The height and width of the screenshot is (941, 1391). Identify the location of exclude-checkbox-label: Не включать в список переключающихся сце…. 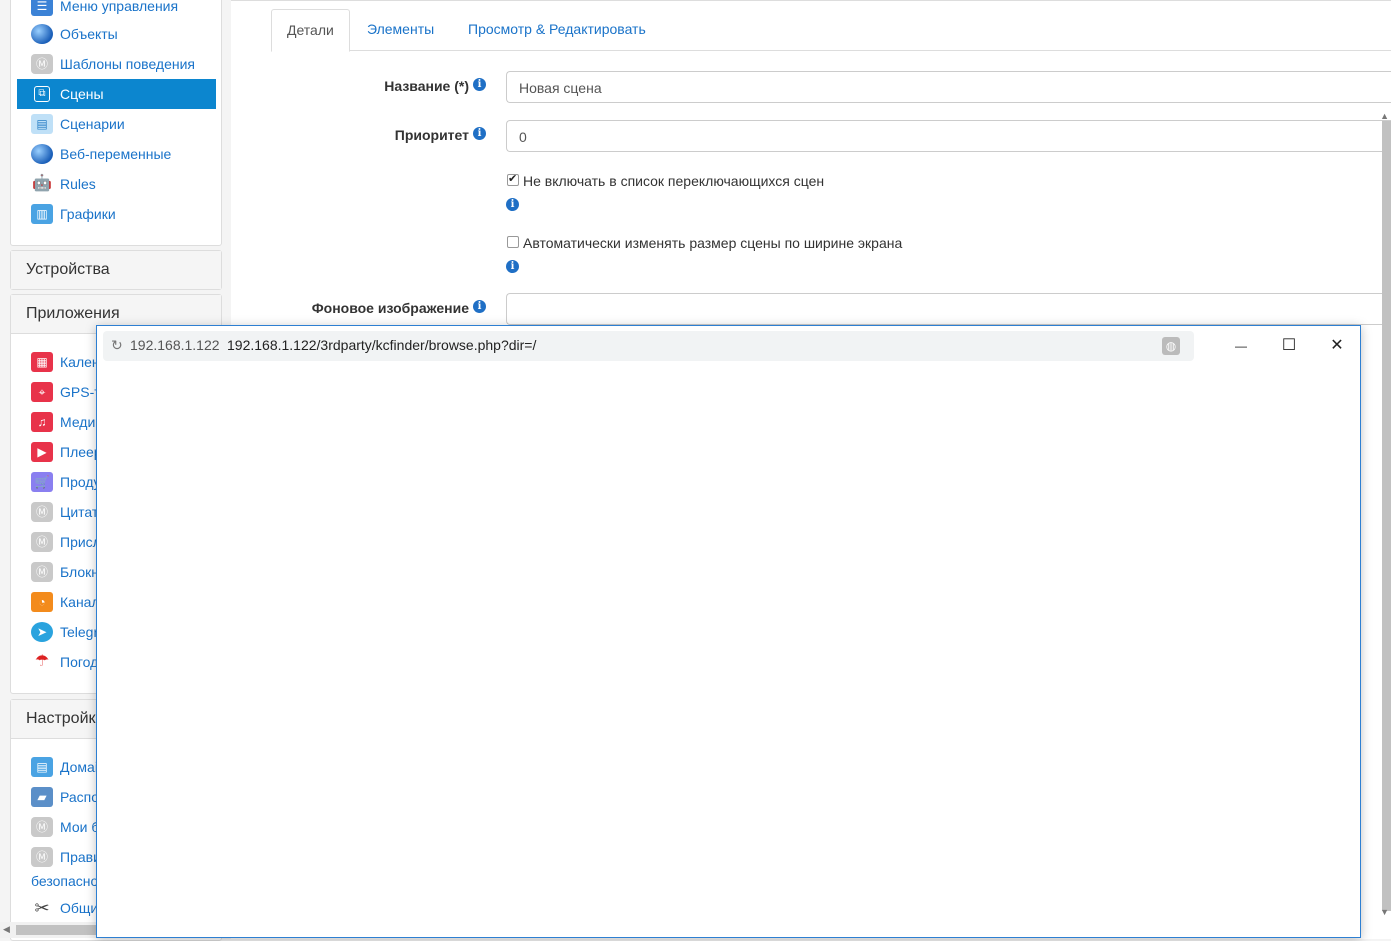
(673, 181).